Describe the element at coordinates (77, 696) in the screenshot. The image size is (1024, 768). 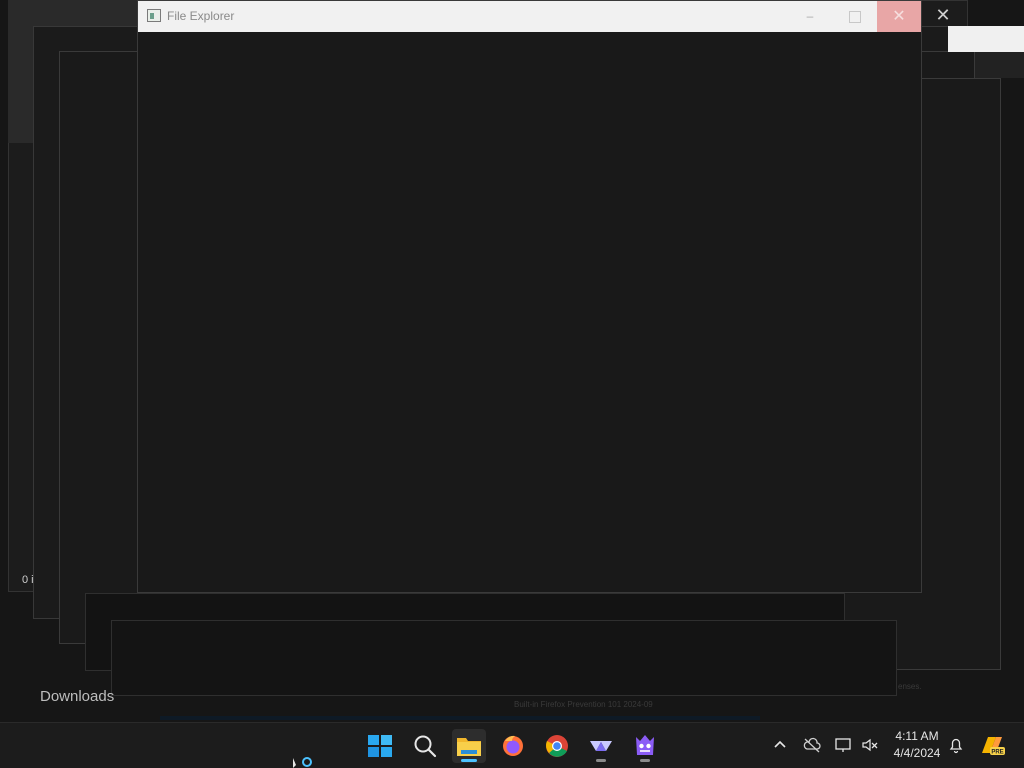
I see `downloads-label: Downloads` at that location.